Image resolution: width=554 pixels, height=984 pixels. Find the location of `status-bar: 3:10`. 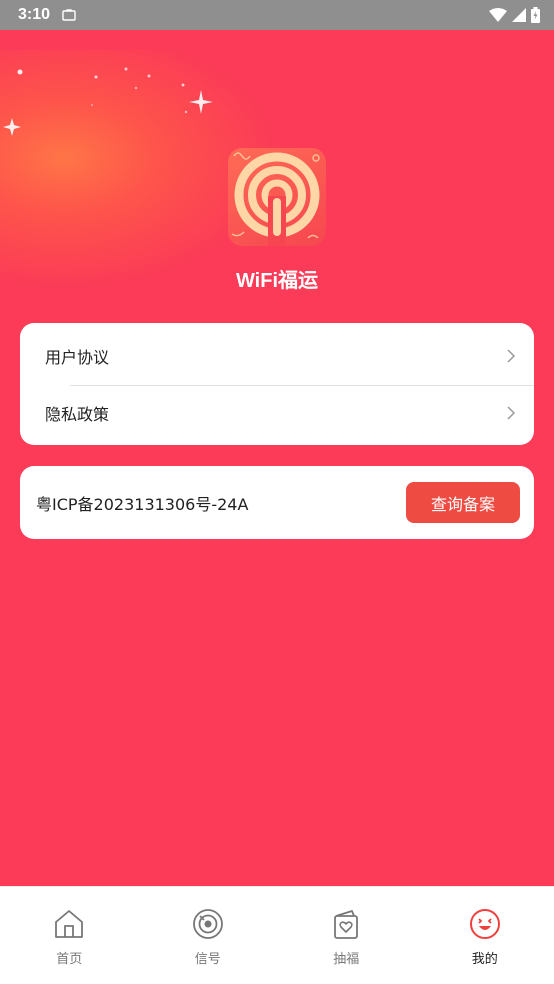

status-bar: 3:10 is located at coordinates (277, 15).